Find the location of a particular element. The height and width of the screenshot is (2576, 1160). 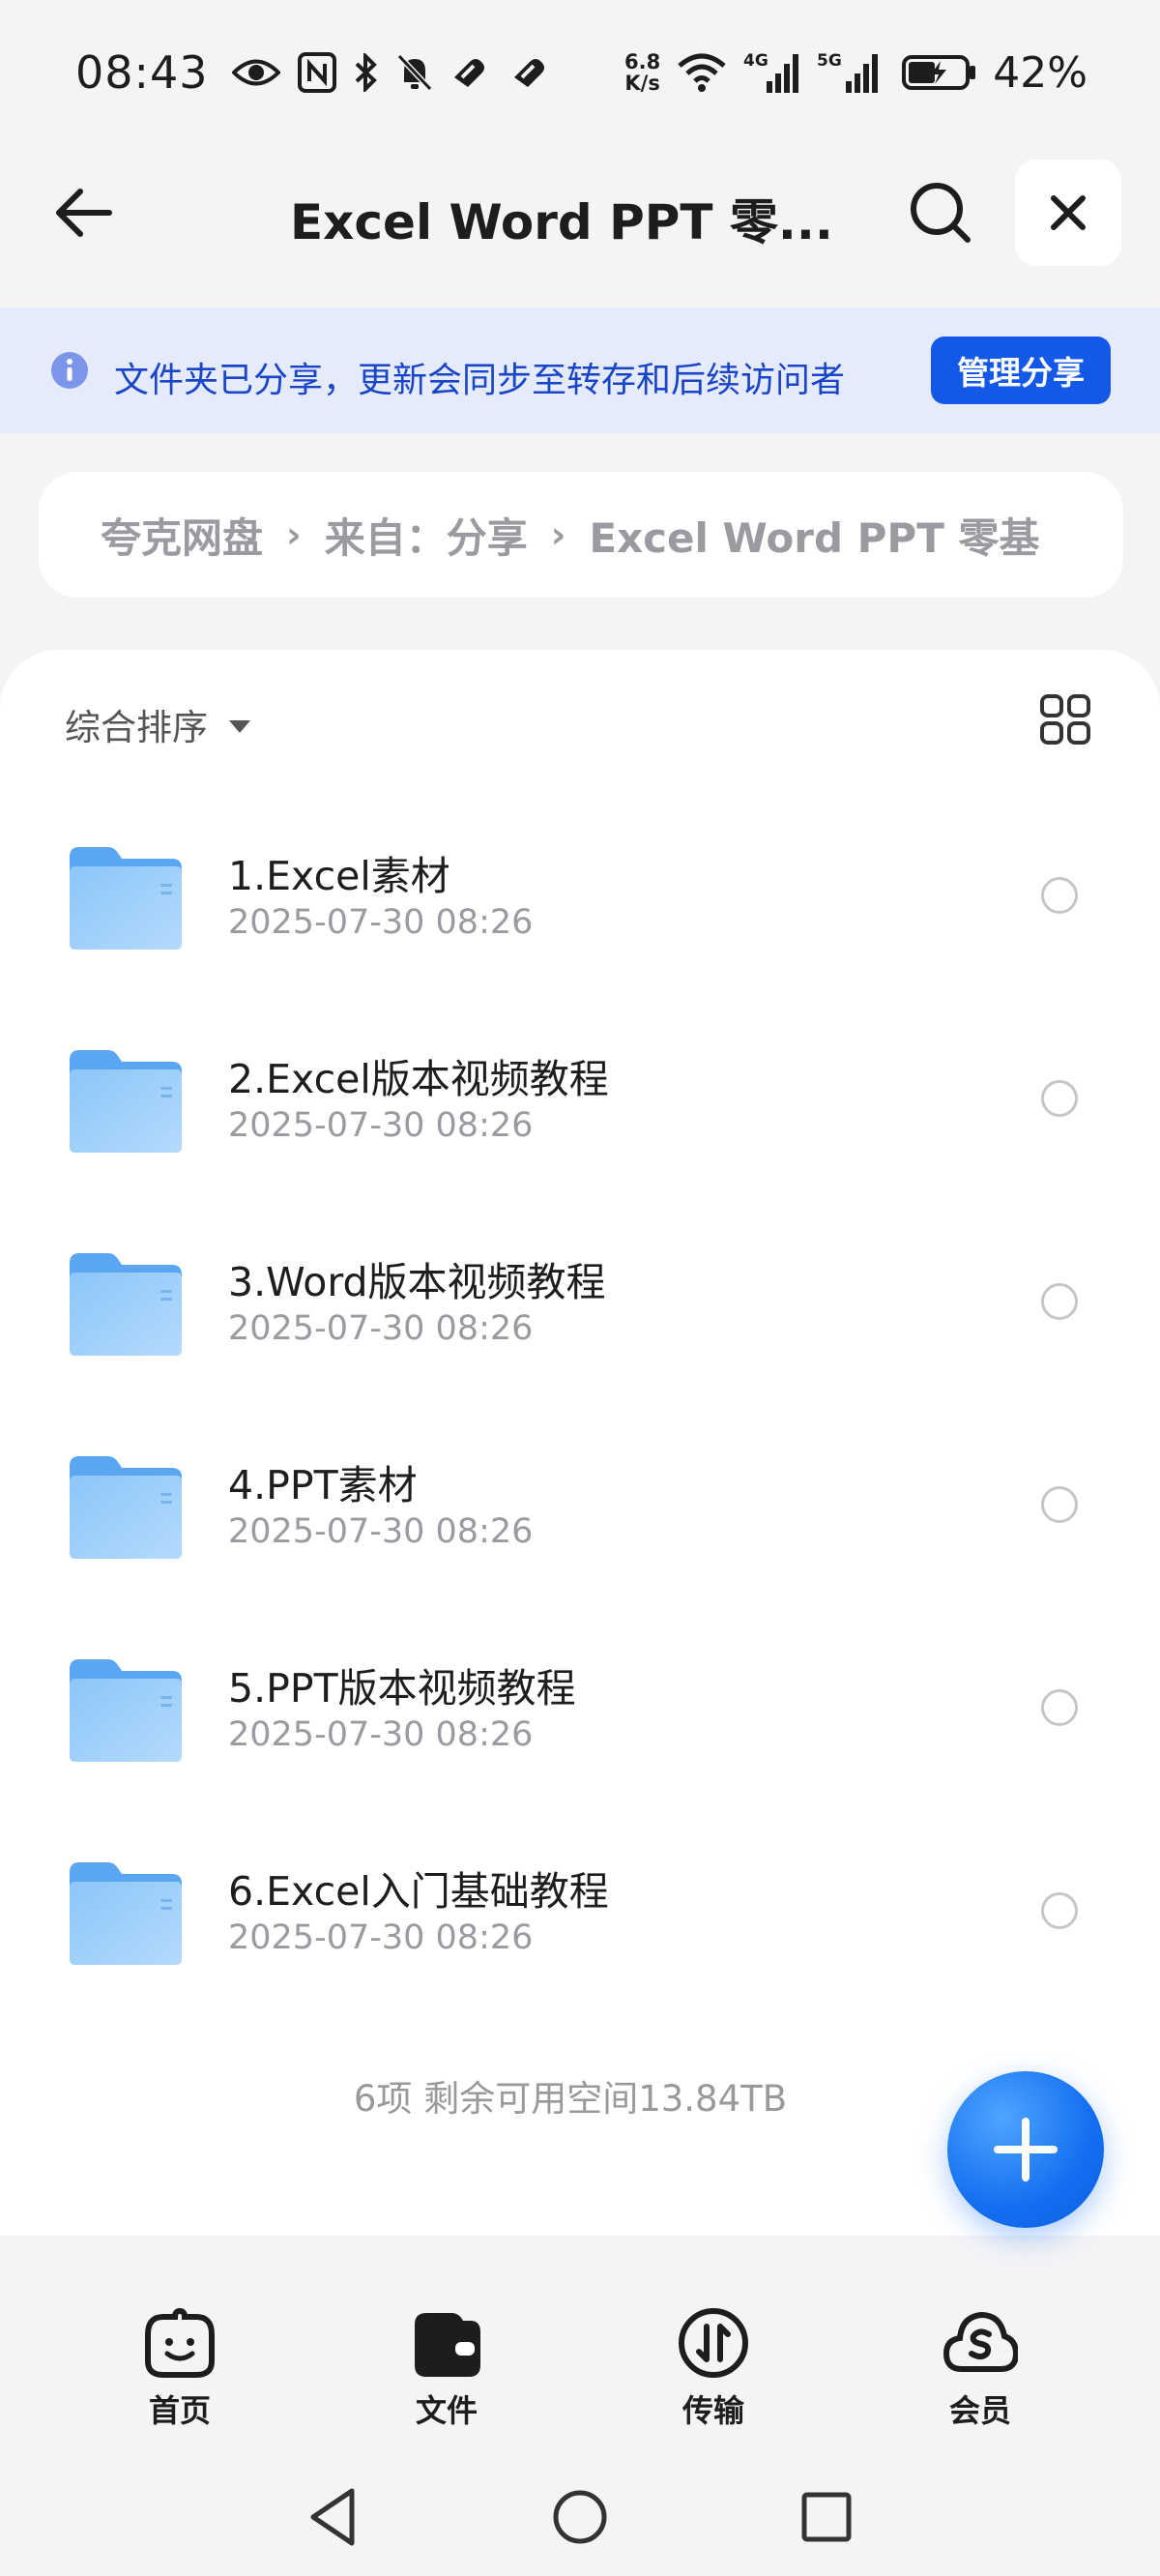

svg-text: 5G is located at coordinates (829, 61).